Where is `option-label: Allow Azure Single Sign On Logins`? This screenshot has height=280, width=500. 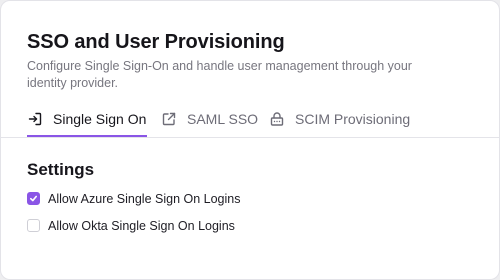
option-label: Allow Azure Single Sign On Logins is located at coordinates (144, 198).